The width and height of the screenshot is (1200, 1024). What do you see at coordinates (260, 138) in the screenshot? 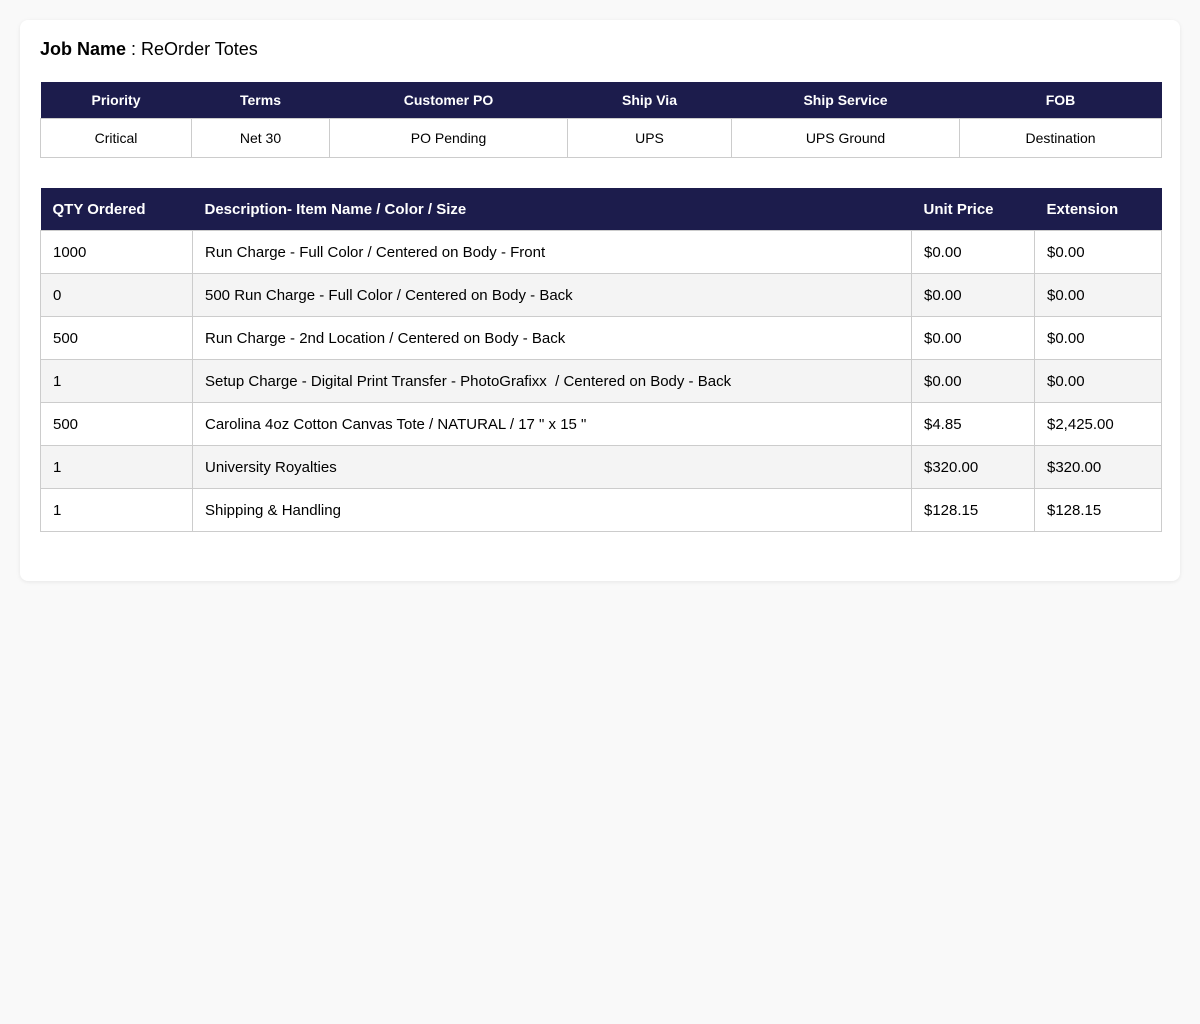
I see `meta-value-terms: Net 30` at bounding box center [260, 138].